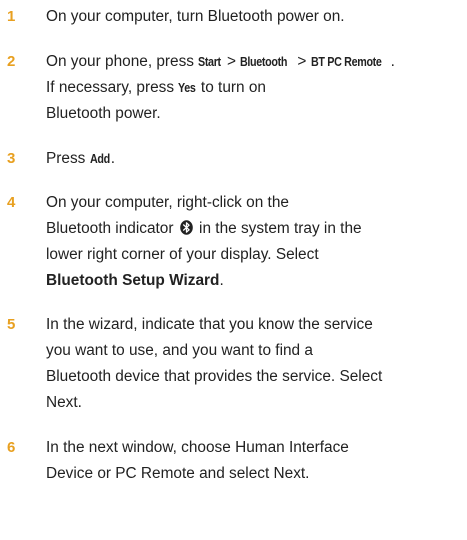  Describe the element at coordinates (11, 447) in the screenshot. I see `step-number: 6` at that location.